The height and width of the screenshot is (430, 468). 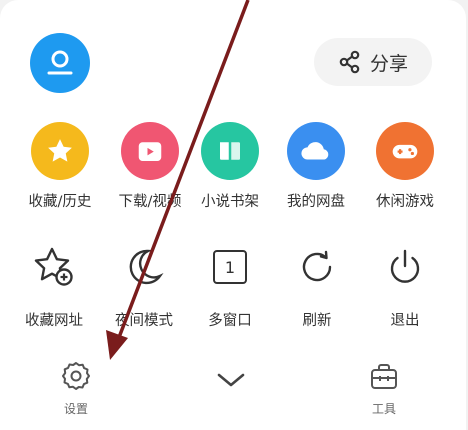 I want to click on menu-item-label: 刷新, so click(x=317, y=321).